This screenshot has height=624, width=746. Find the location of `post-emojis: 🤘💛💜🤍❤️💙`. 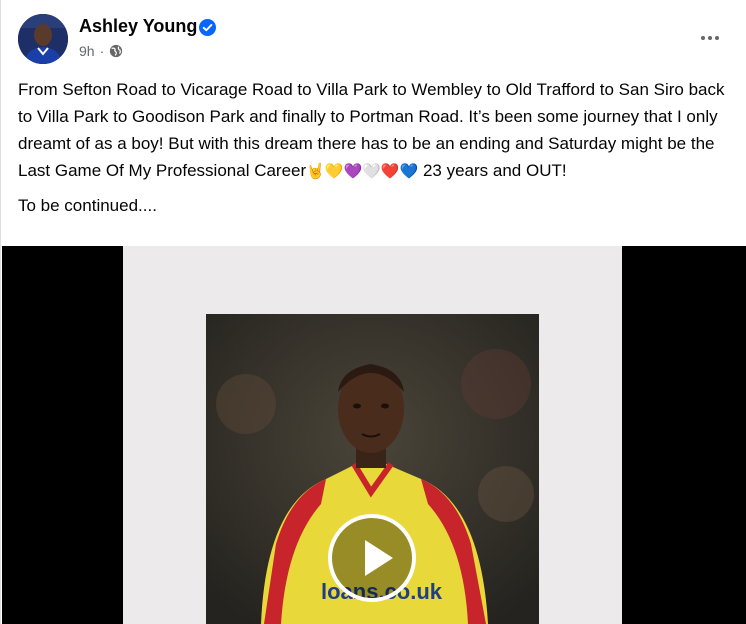

post-emojis: 🤘💛💜🤍❤️💙 is located at coordinates (362, 171).